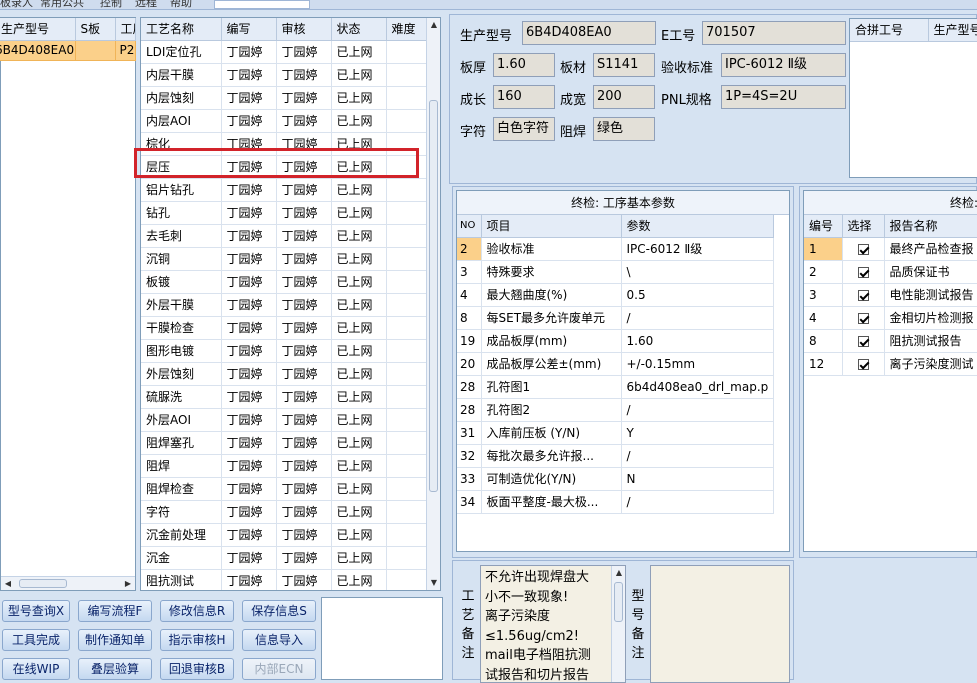  I want to click on pnl-field: 1P=4S=2U, so click(783, 97).